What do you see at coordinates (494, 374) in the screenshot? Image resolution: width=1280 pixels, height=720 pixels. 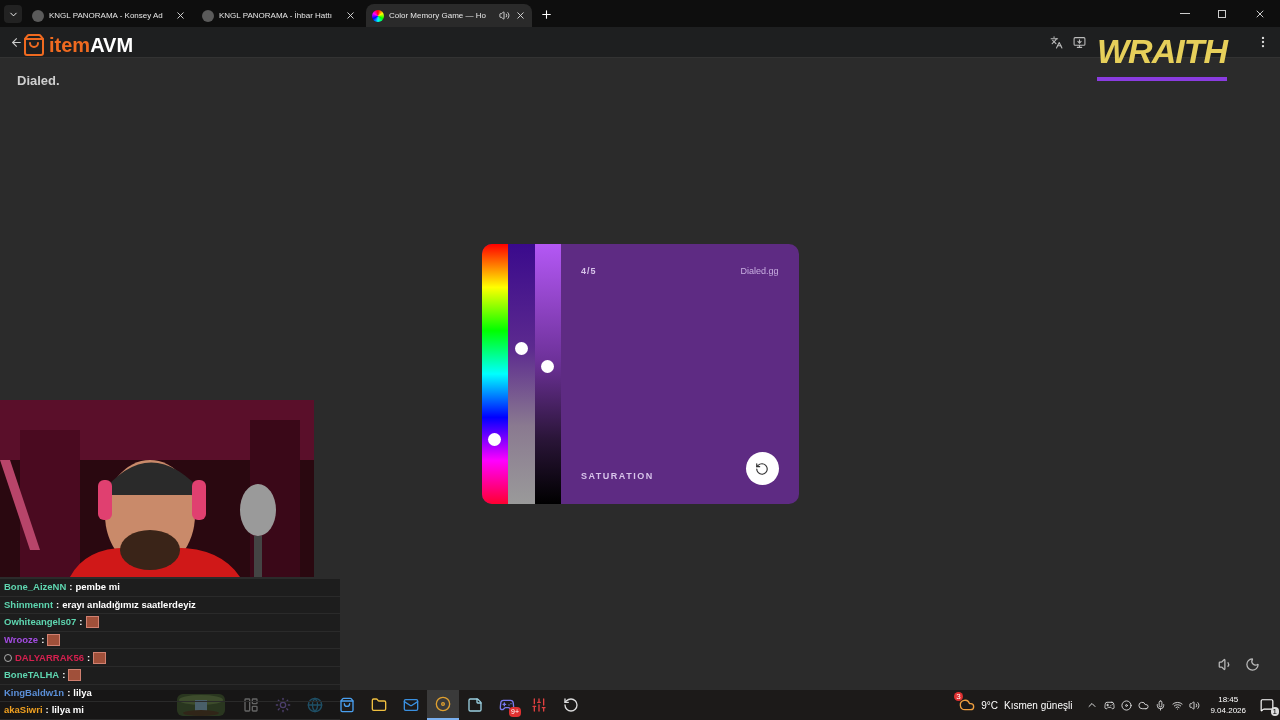 I see `hue-slider` at bounding box center [494, 374].